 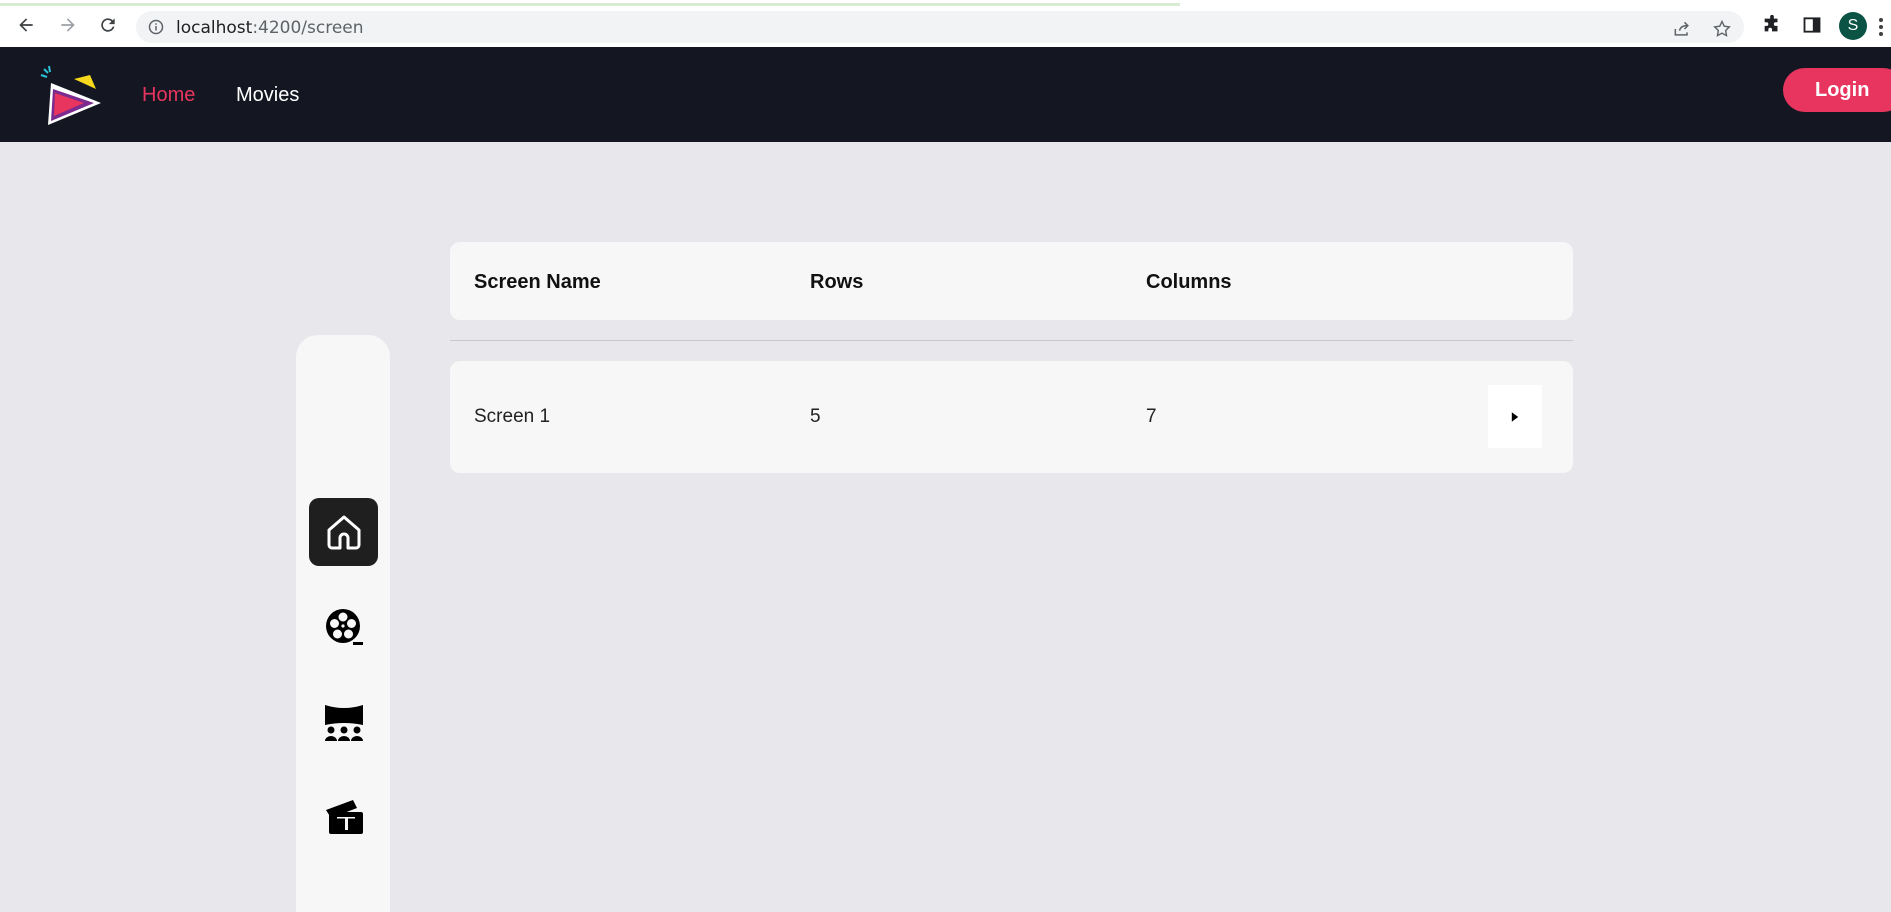 I want to click on url-path: :4200/screen, so click(x=308, y=28).